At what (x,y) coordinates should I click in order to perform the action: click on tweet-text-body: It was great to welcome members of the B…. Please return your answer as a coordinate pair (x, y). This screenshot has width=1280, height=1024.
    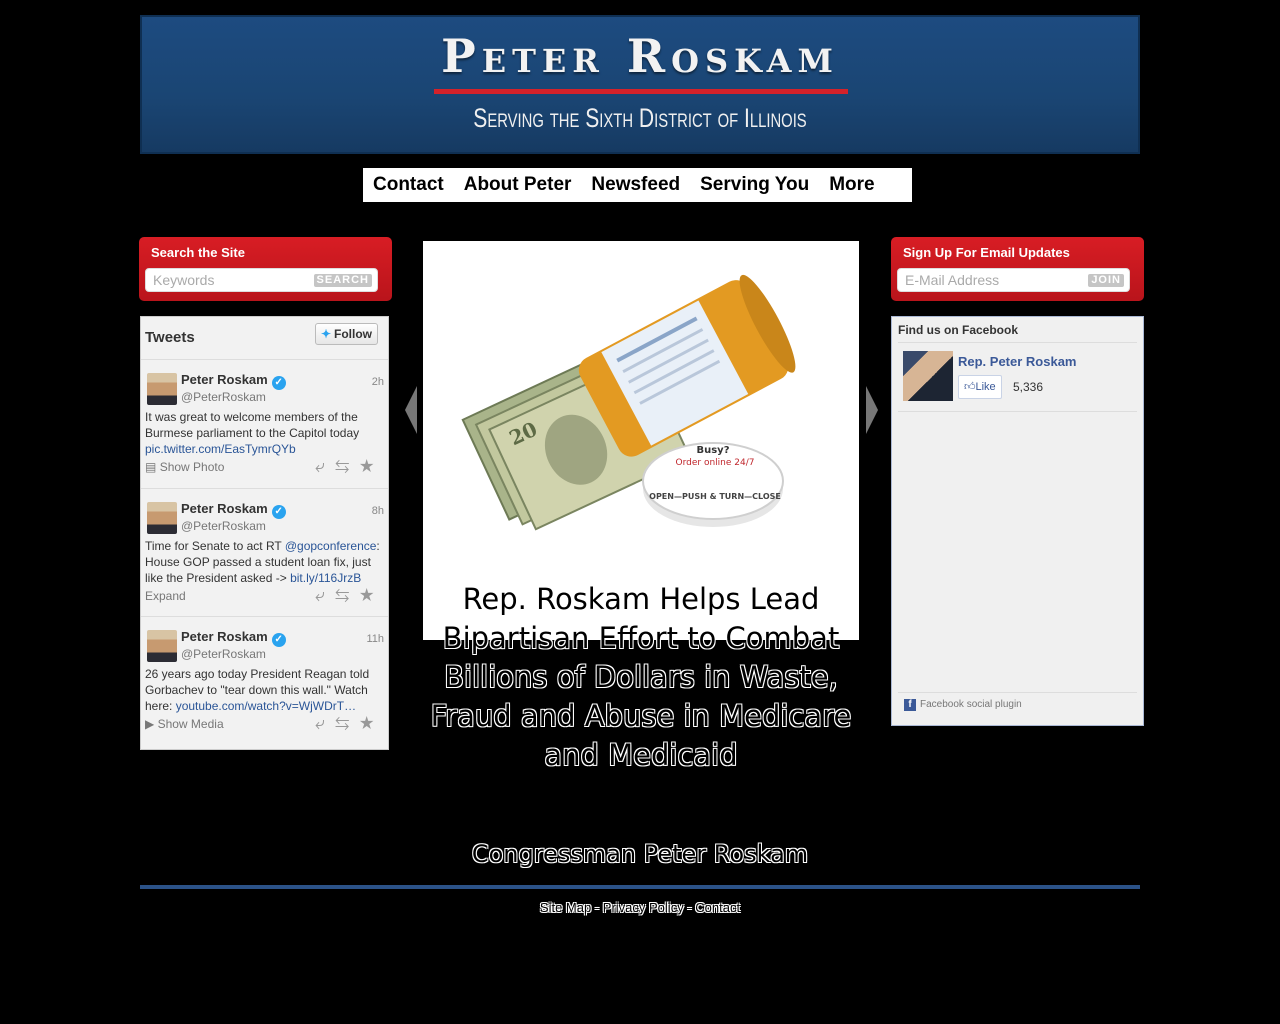
    Looking at the image, I should click on (252, 425).